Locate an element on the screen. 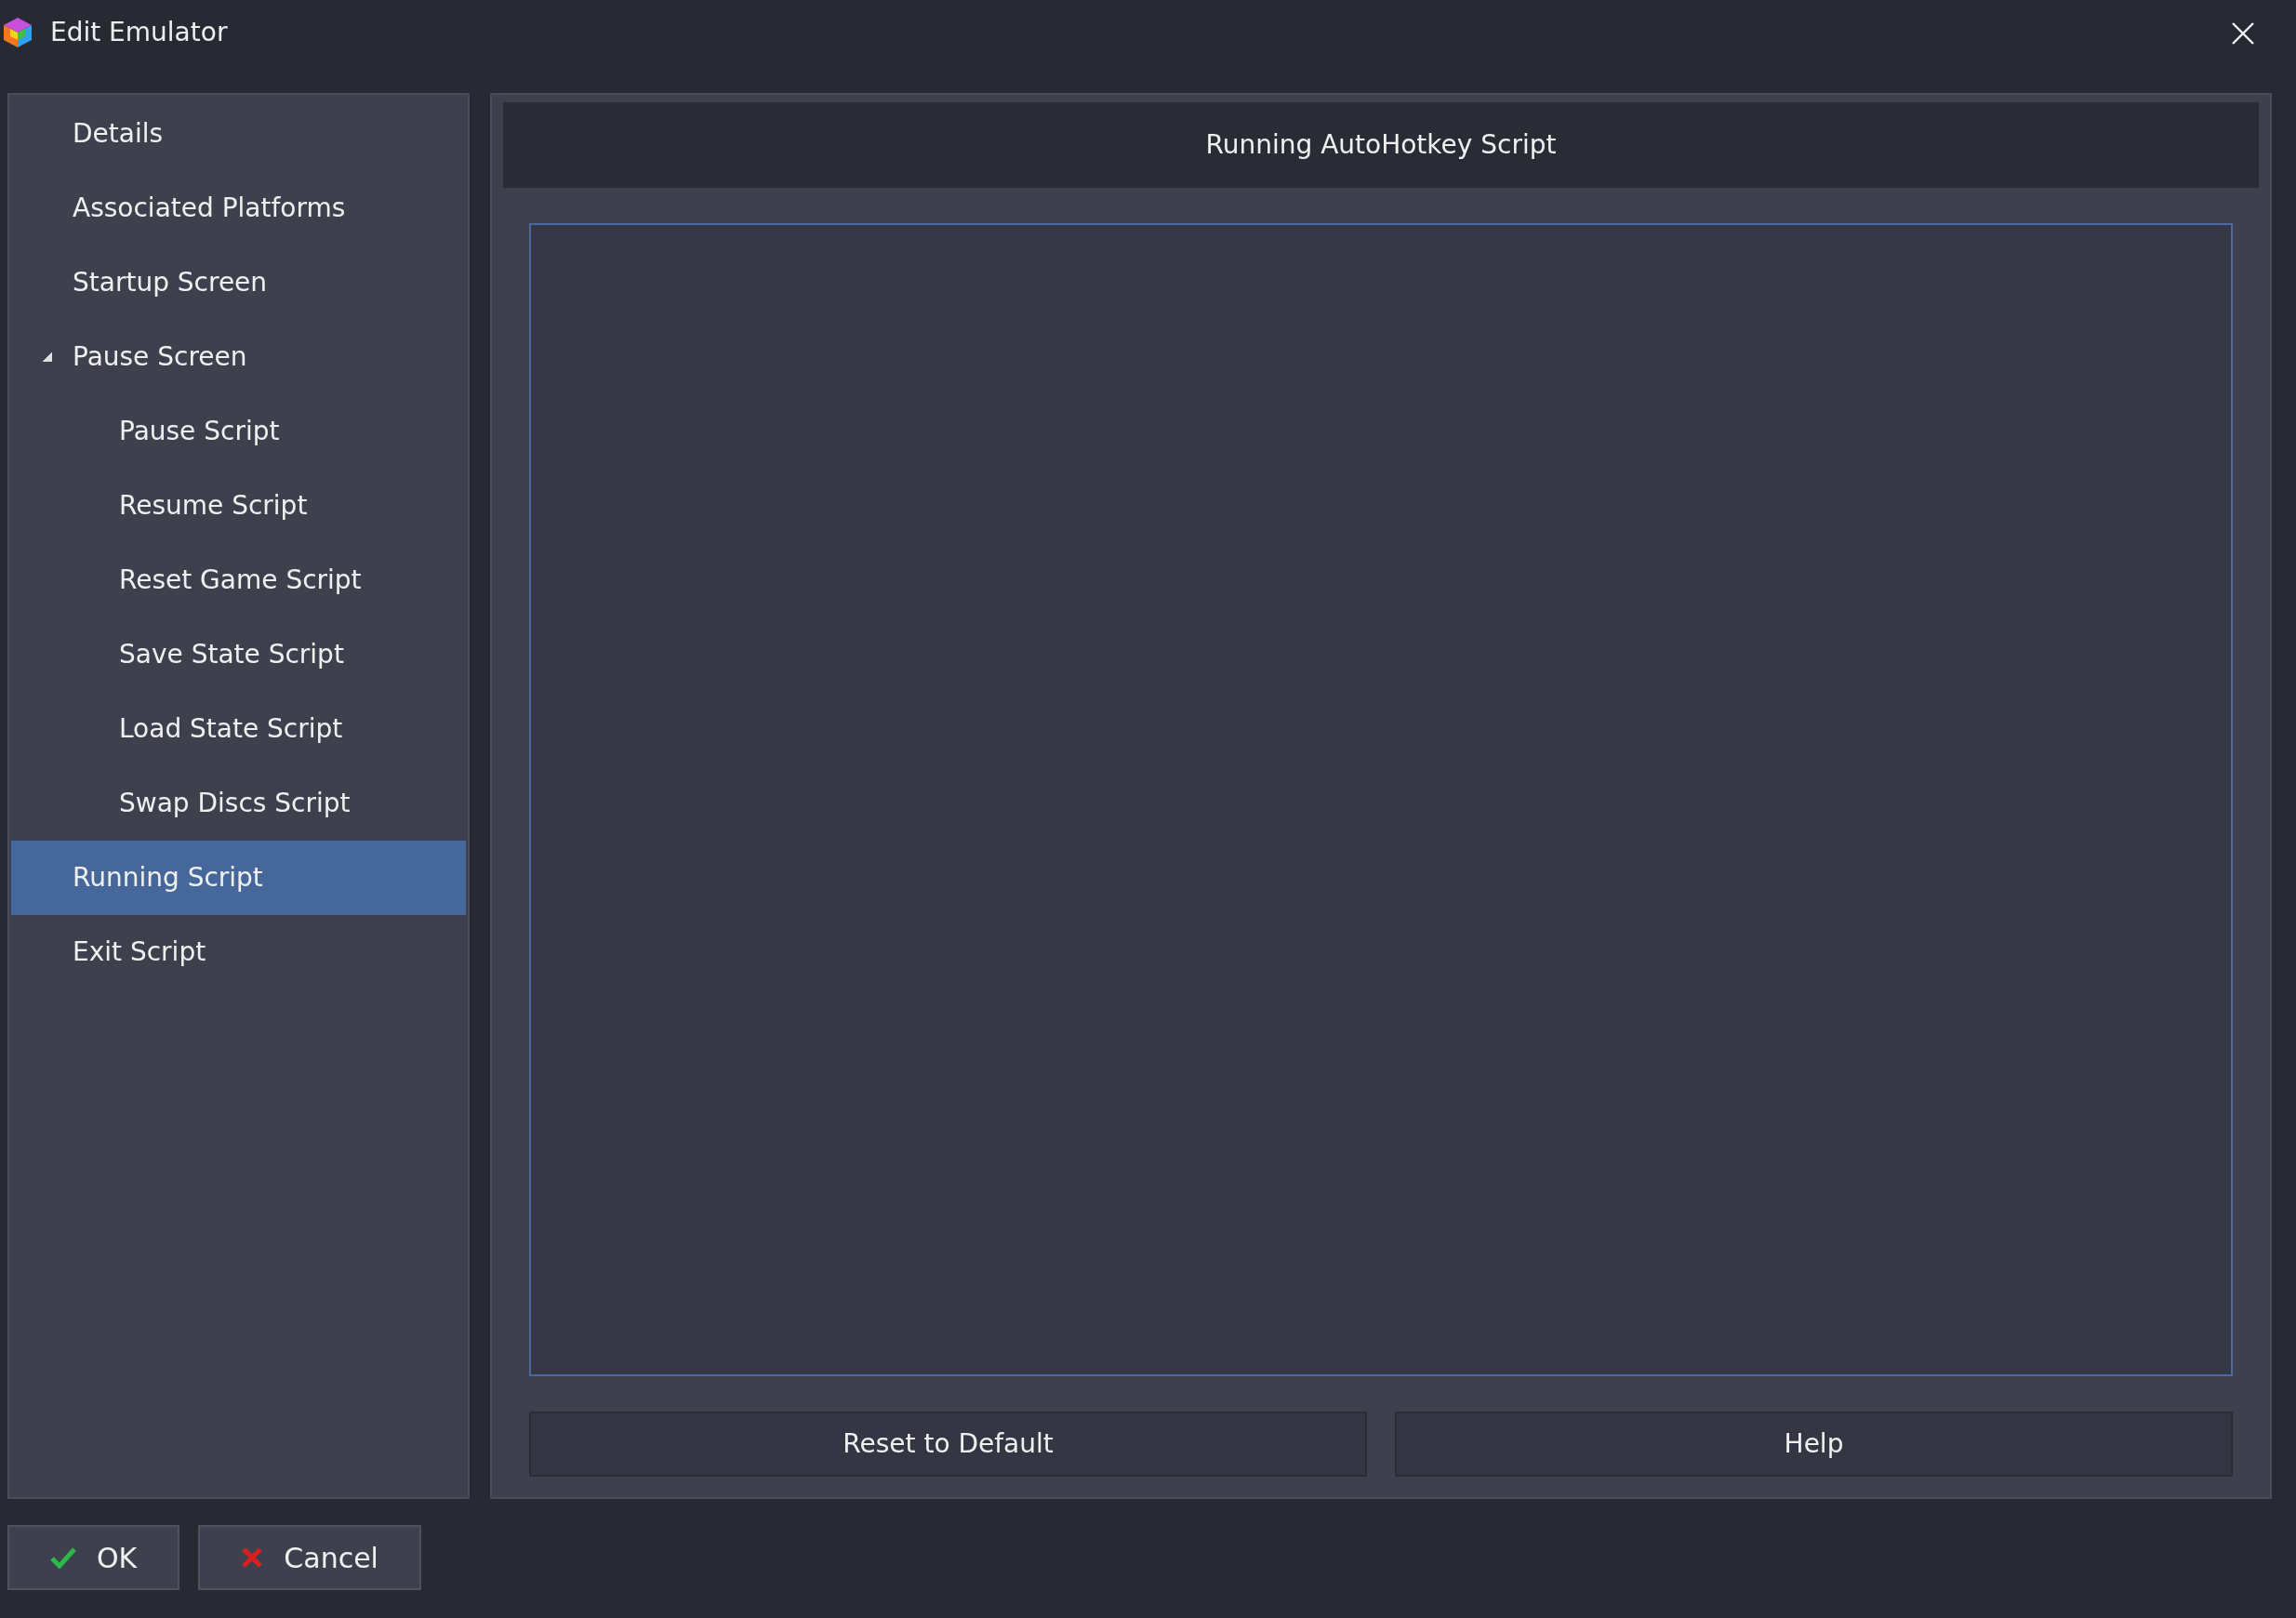 The width and height of the screenshot is (2296, 1618). tree-item: Resume Script is located at coordinates (239, 506).